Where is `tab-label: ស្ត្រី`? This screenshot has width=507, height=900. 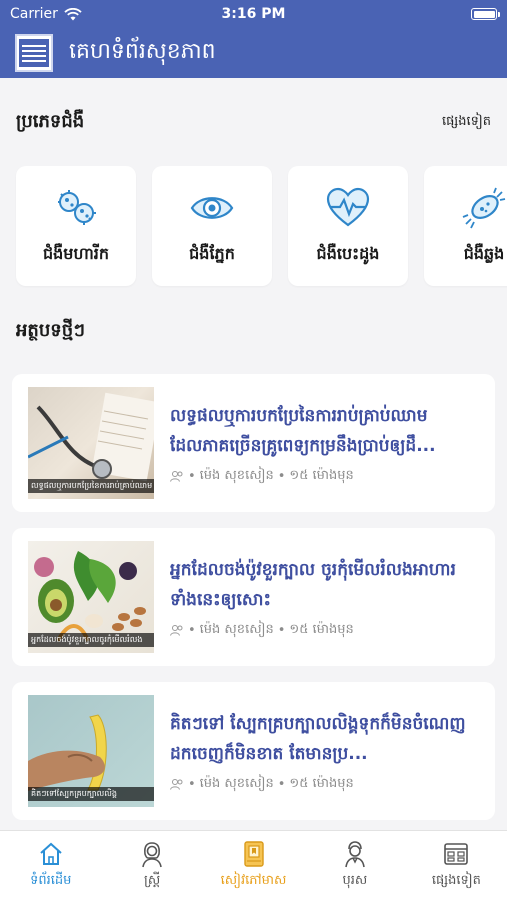 tab-label: ស្ត្រី is located at coordinates (152, 880).